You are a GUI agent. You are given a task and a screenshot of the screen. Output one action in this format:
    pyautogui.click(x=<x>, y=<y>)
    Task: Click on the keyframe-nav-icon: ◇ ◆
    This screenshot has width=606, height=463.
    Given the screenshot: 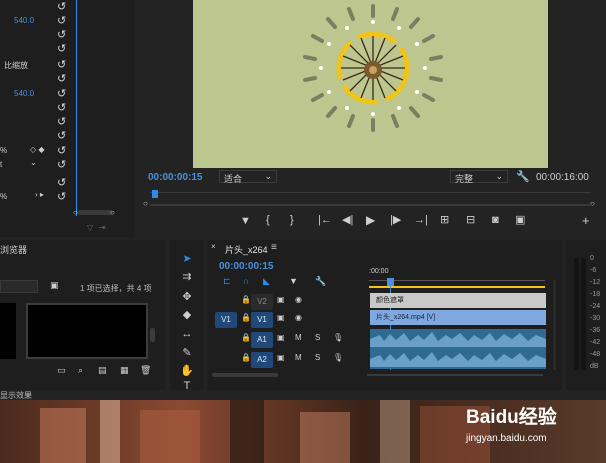 What is the action you would take?
    pyautogui.click(x=37, y=150)
    